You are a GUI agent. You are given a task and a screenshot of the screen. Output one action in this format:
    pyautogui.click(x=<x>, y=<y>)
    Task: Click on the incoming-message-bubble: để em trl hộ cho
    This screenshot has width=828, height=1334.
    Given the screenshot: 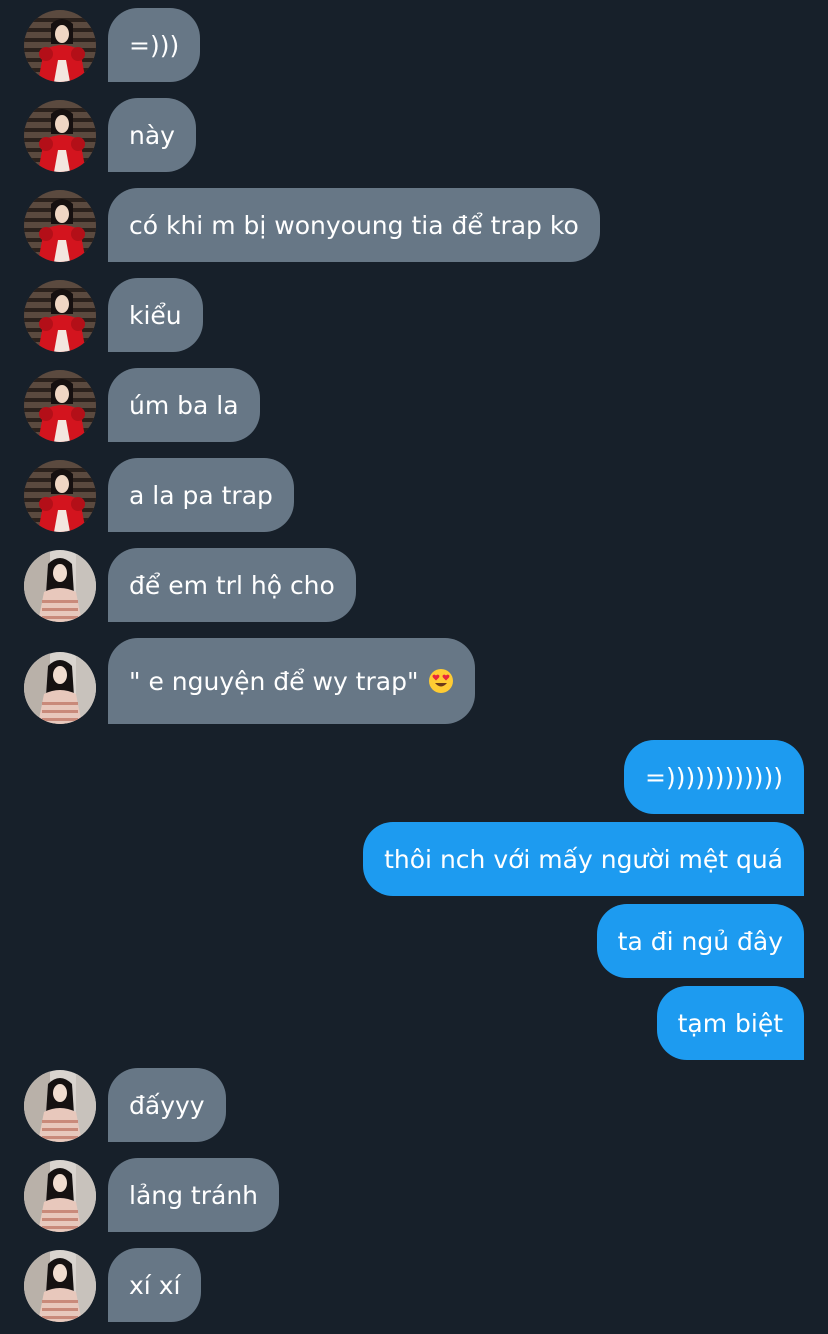 What is the action you would take?
    pyautogui.click(x=232, y=585)
    